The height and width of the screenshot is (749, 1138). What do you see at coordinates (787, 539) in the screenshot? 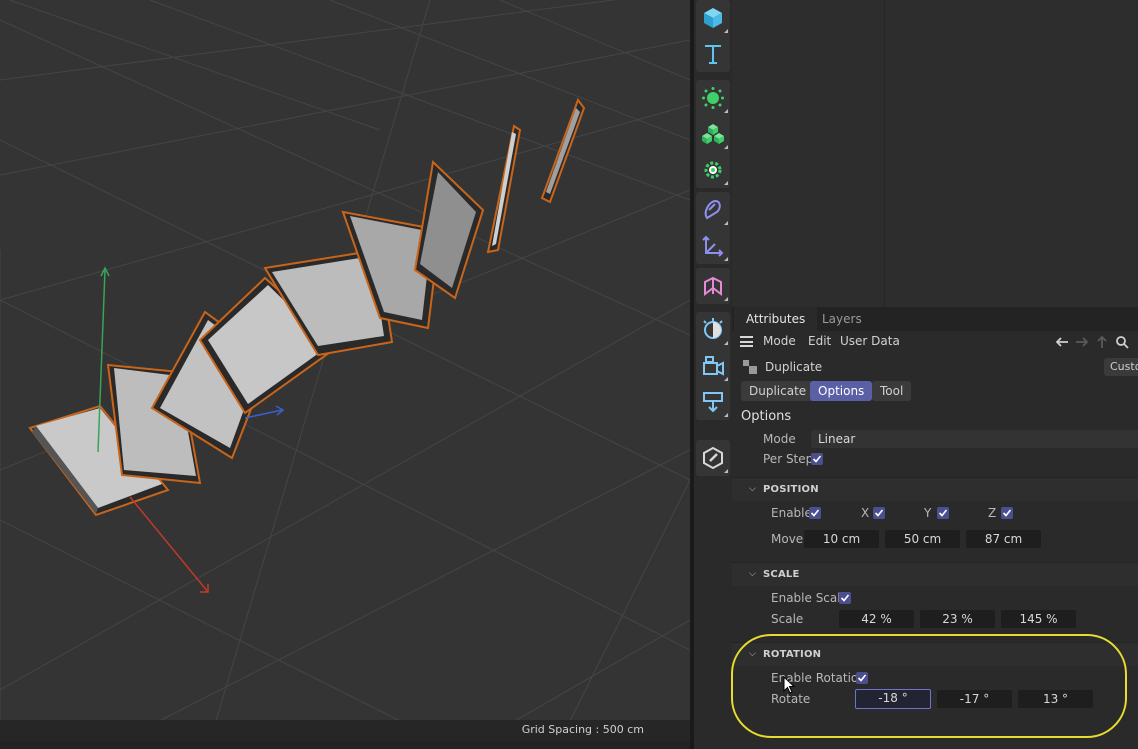
I see `move-label: Move` at bounding box center [787, 539].